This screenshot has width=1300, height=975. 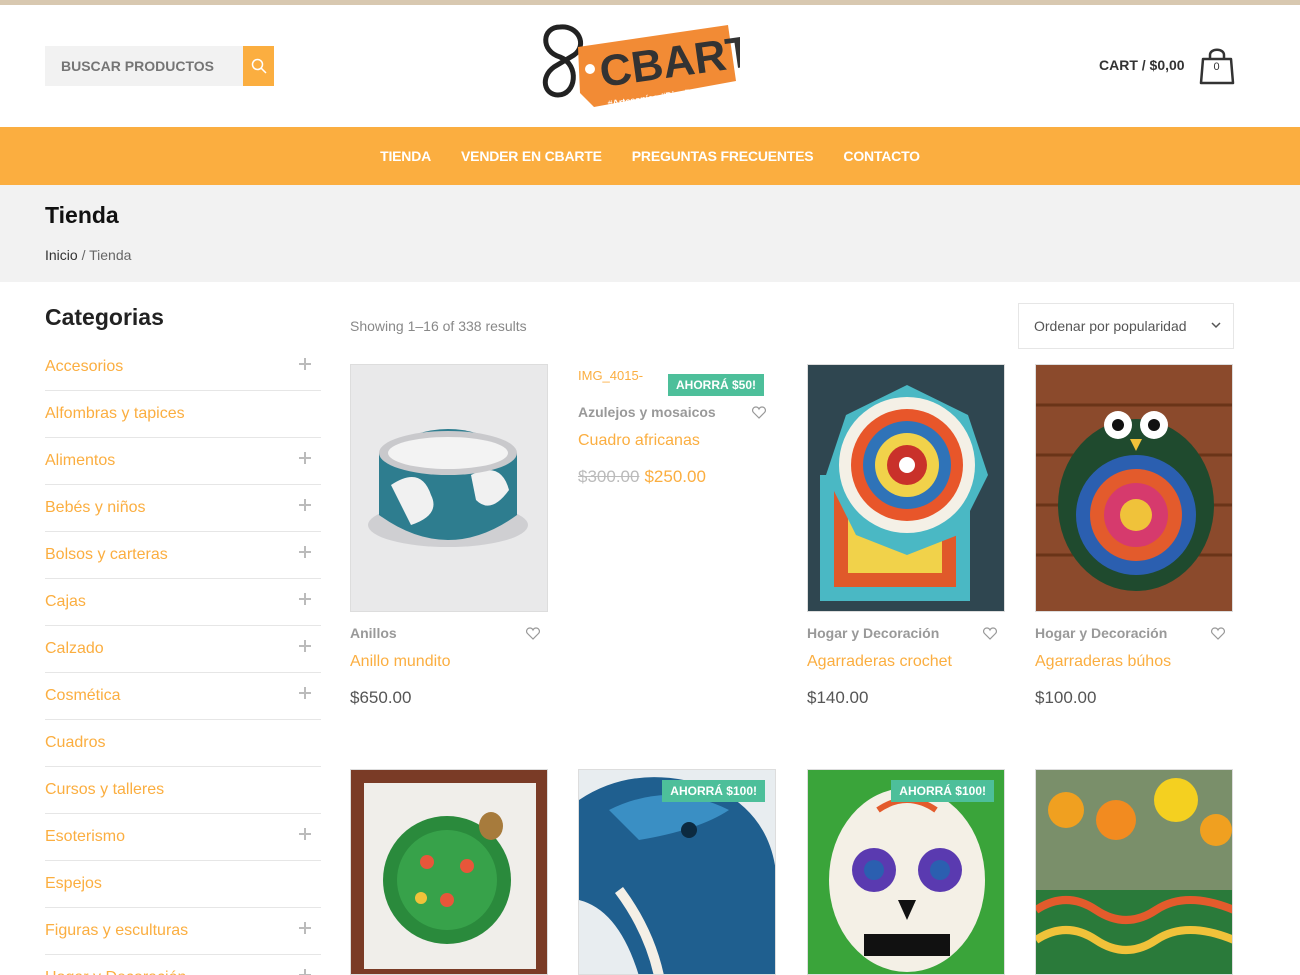 What do you see at coordinates (88, 255) in the screenshot?
I see `breadcrumb: Inicio / Tienda` at bounding box center [88, 255].